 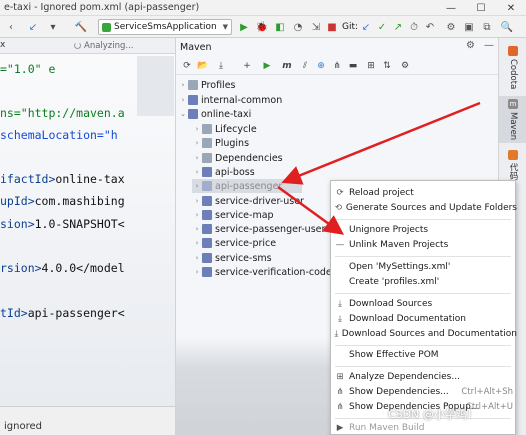 I want to click on tree-item-profiles: › Profiles, so click(x=207, y=85).